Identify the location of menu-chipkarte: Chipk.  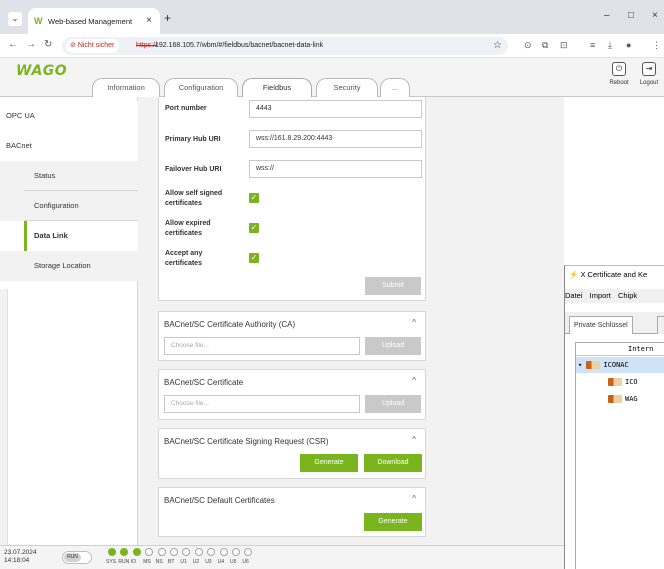
(627, 295).